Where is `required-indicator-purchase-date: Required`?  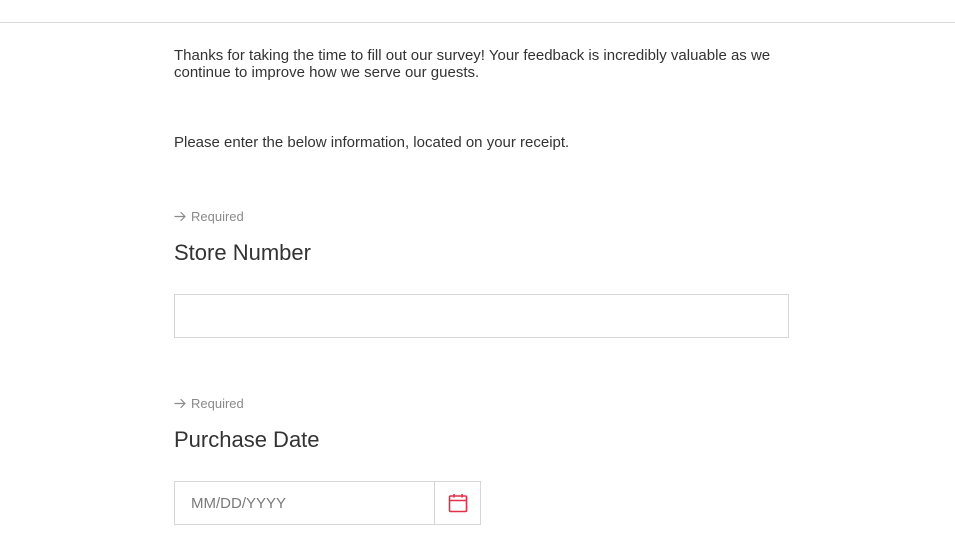
required-indicator-purchase-date: Required is located at coordinates (209, 403).